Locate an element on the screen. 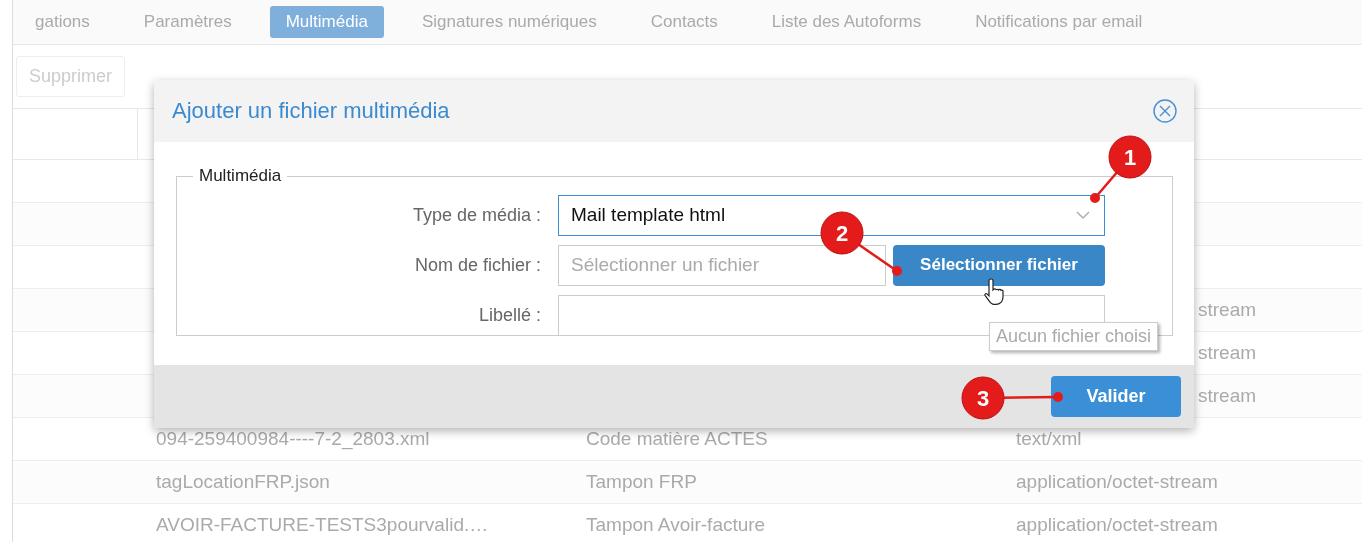  table-cell: Code matière ACTES is located at coordinates (677, 438).